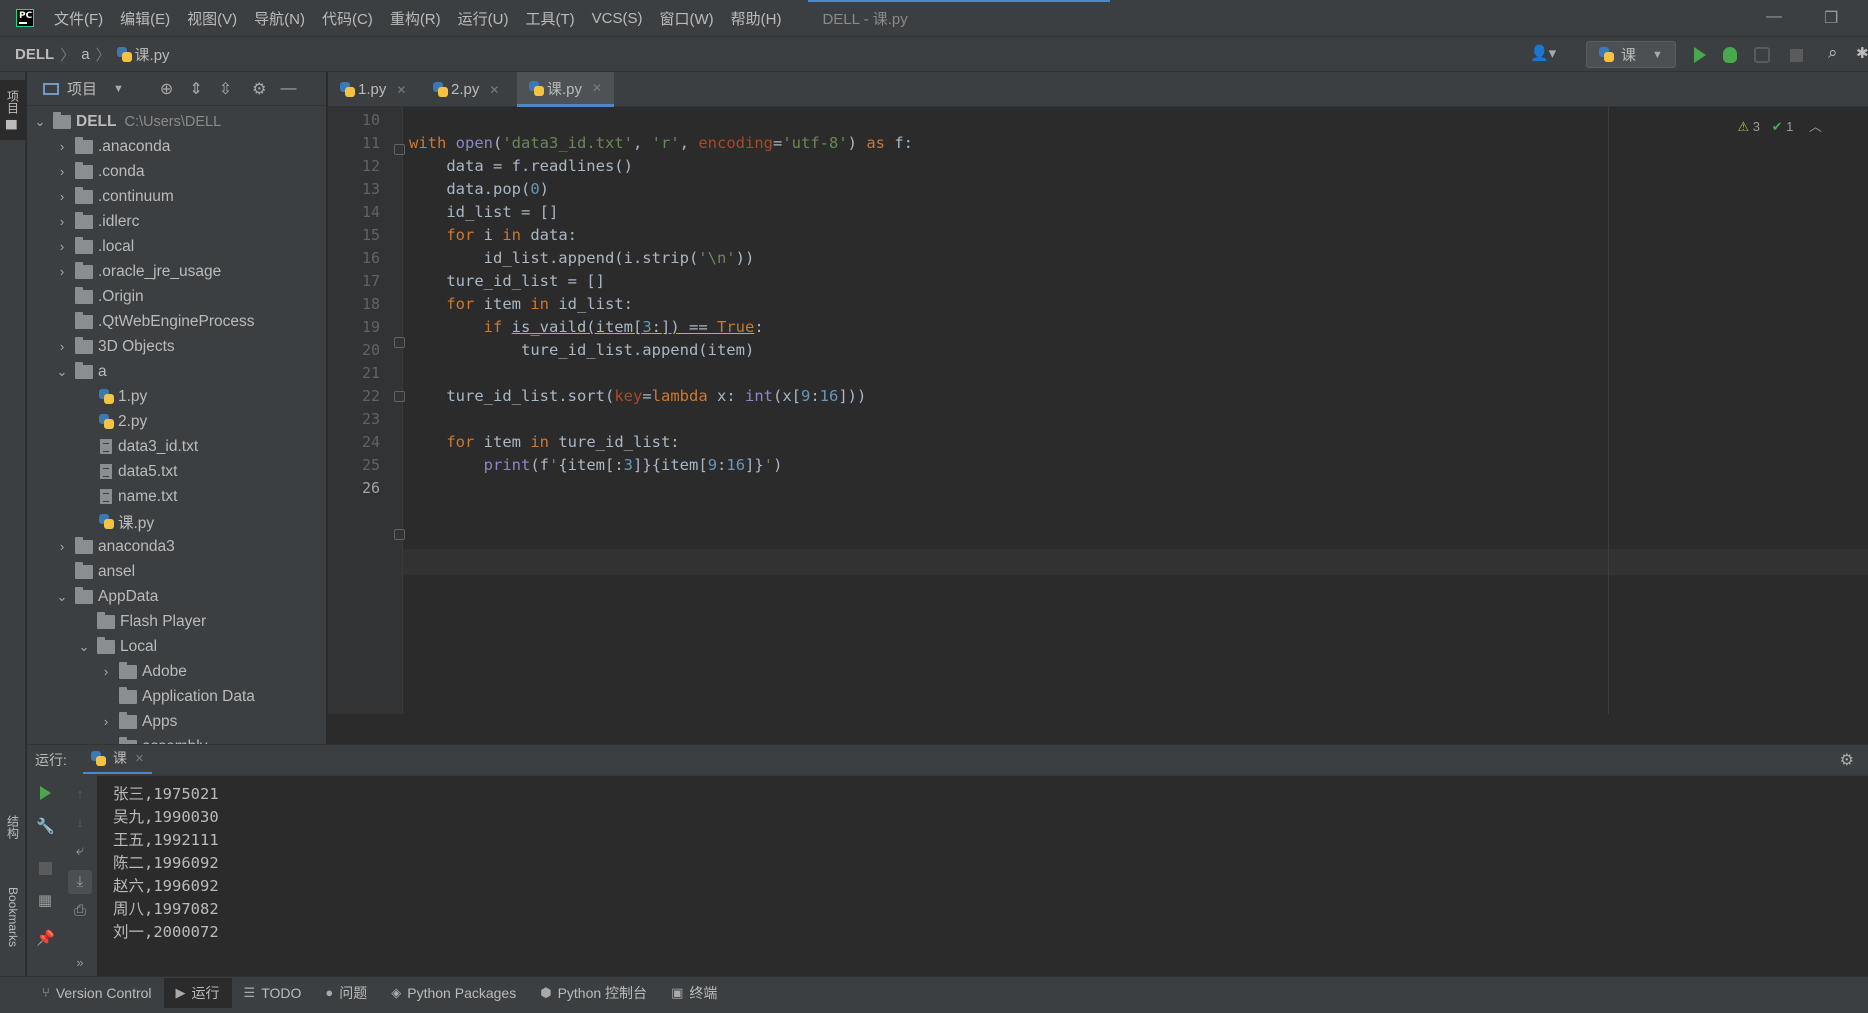  Describe the element at coordinates (756, 18) in the screenshot. I see `menu-help: 帮助(H)` at that location.